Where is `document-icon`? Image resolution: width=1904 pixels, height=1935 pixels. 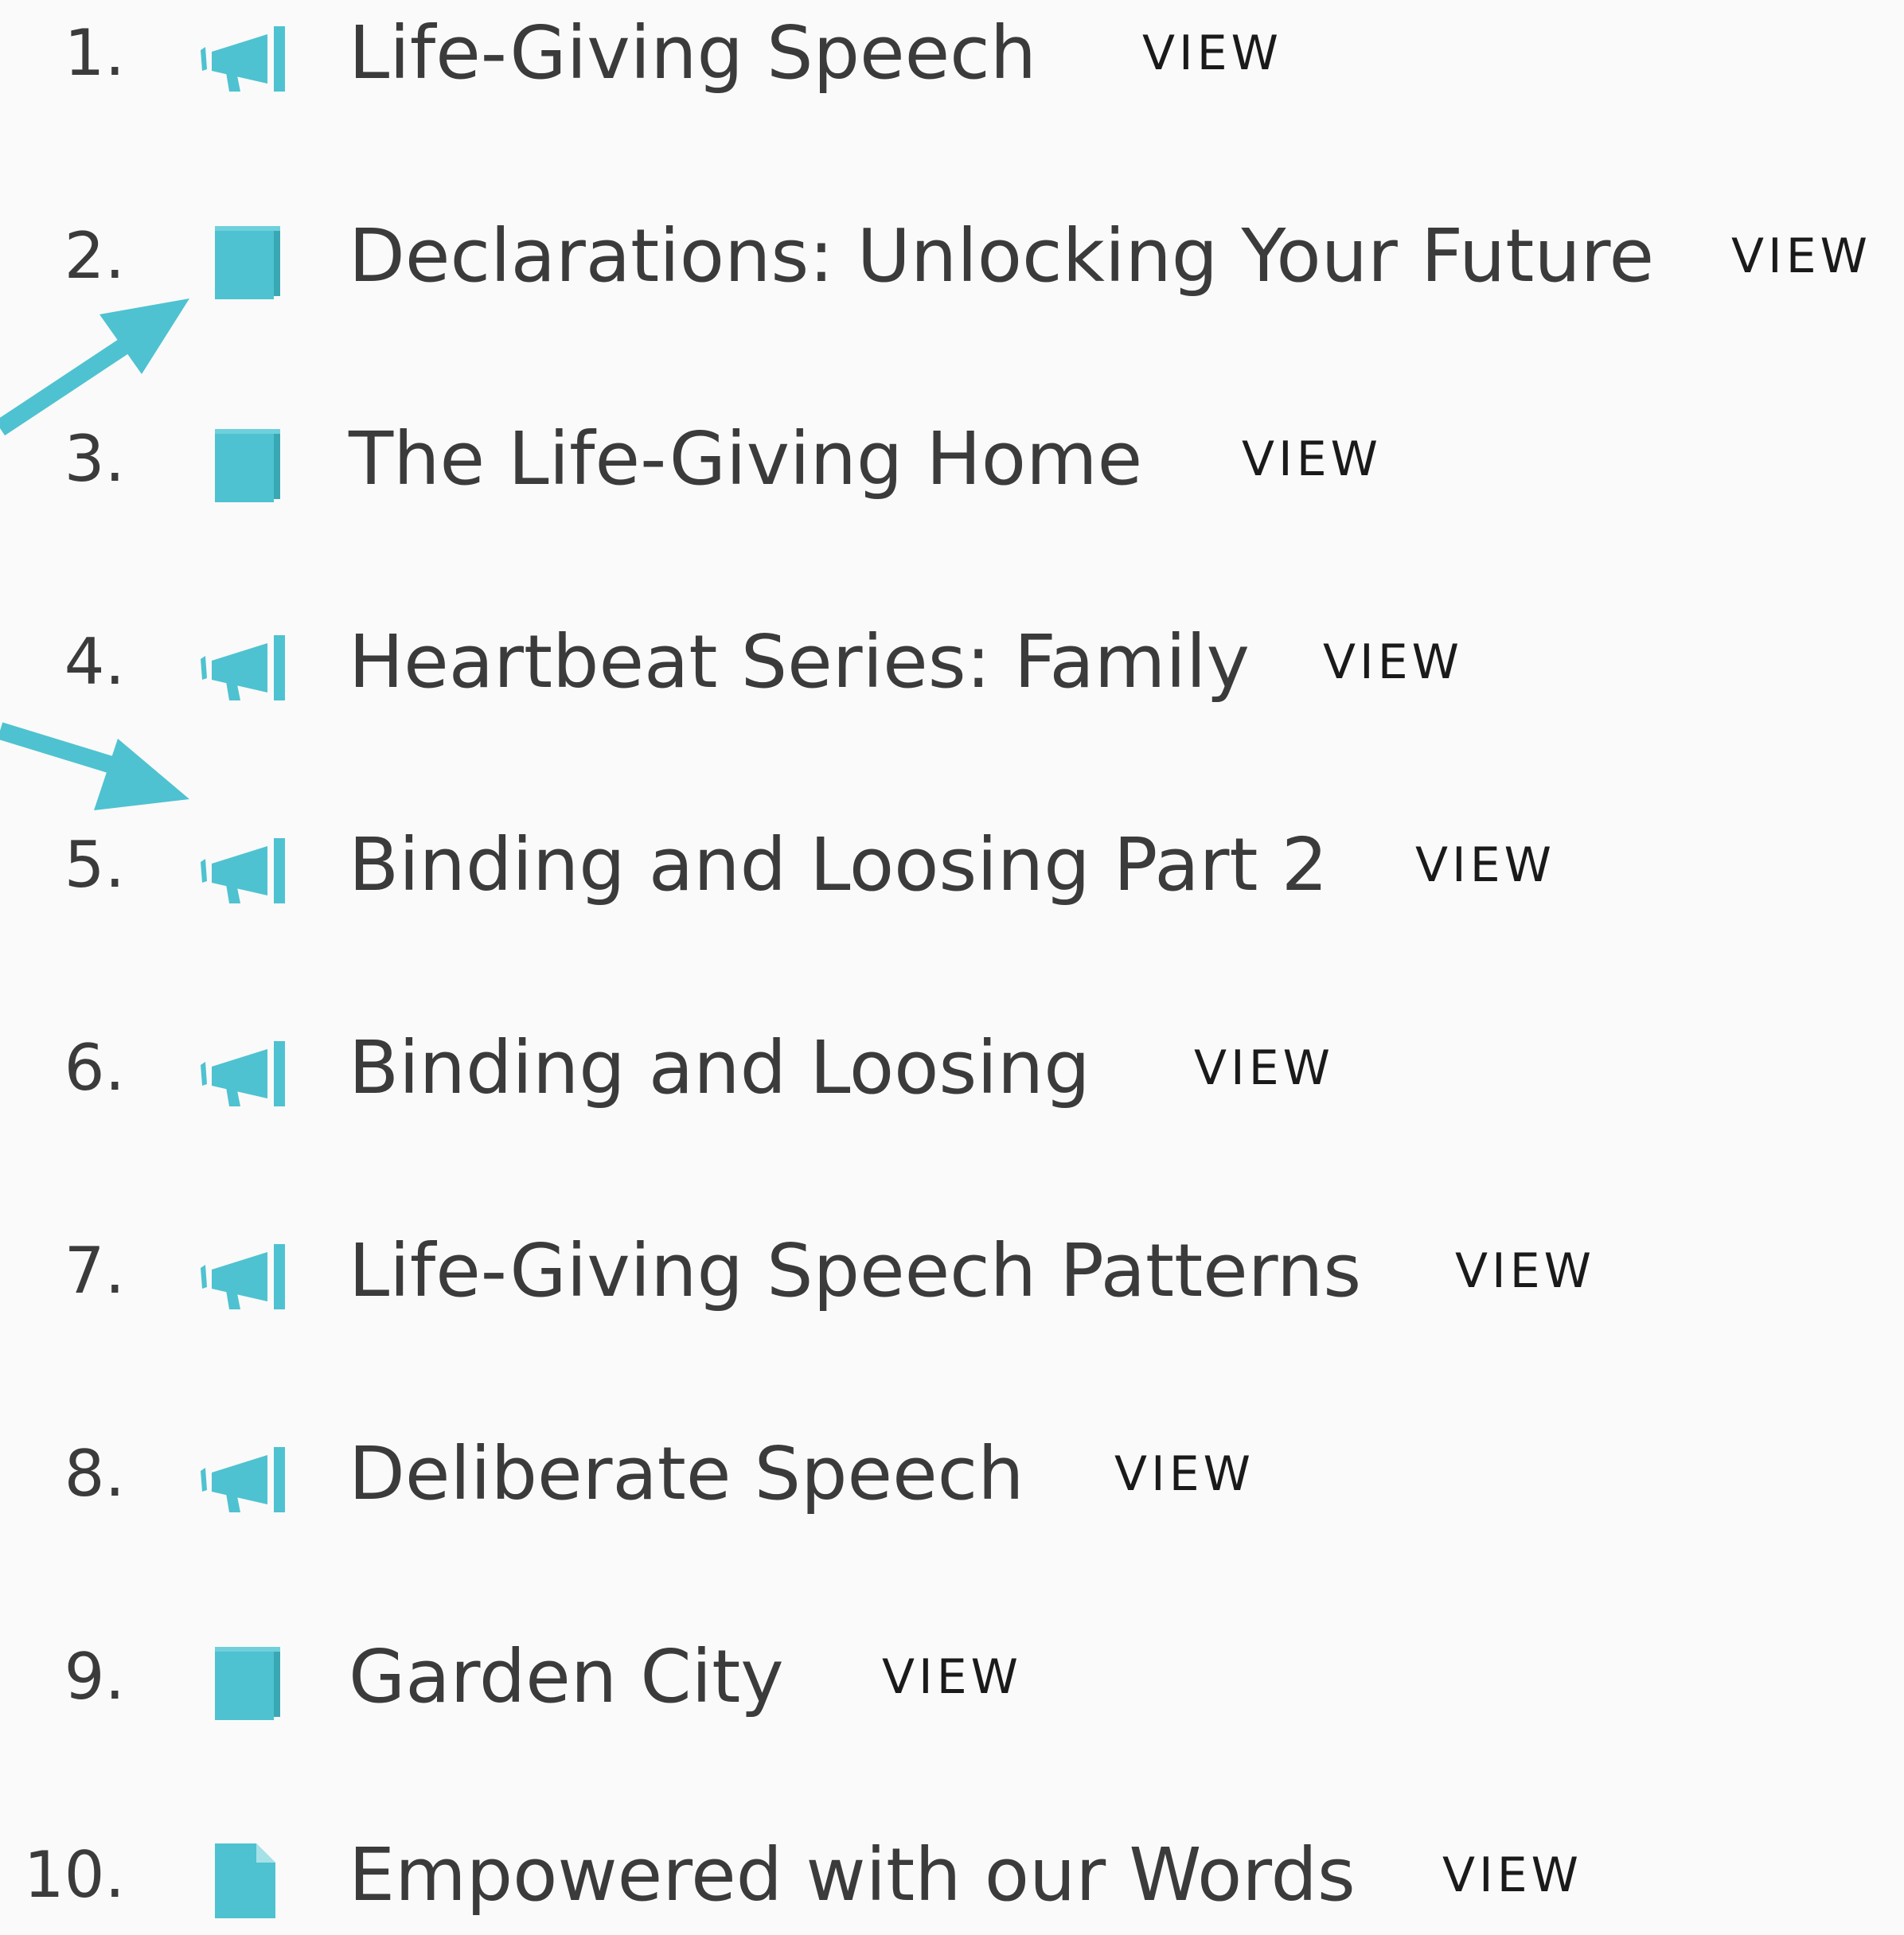
document-icon is located at coordinates (245, 1881).